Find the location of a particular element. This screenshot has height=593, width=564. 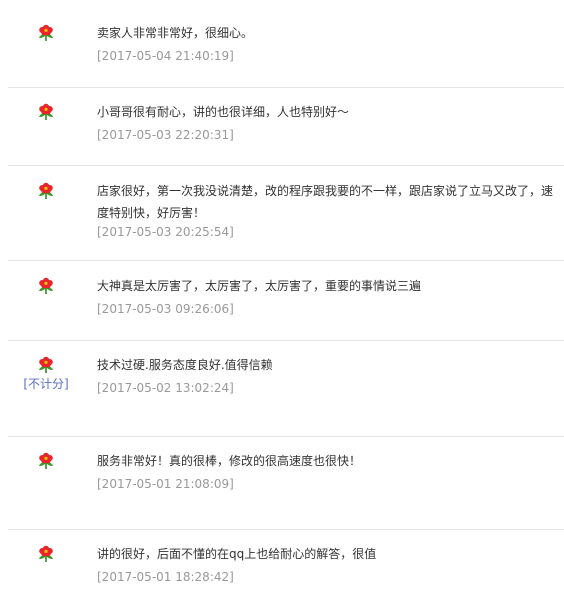

review-time: [2017-05-02 13:02:24] is located at coordinates (165, 388).